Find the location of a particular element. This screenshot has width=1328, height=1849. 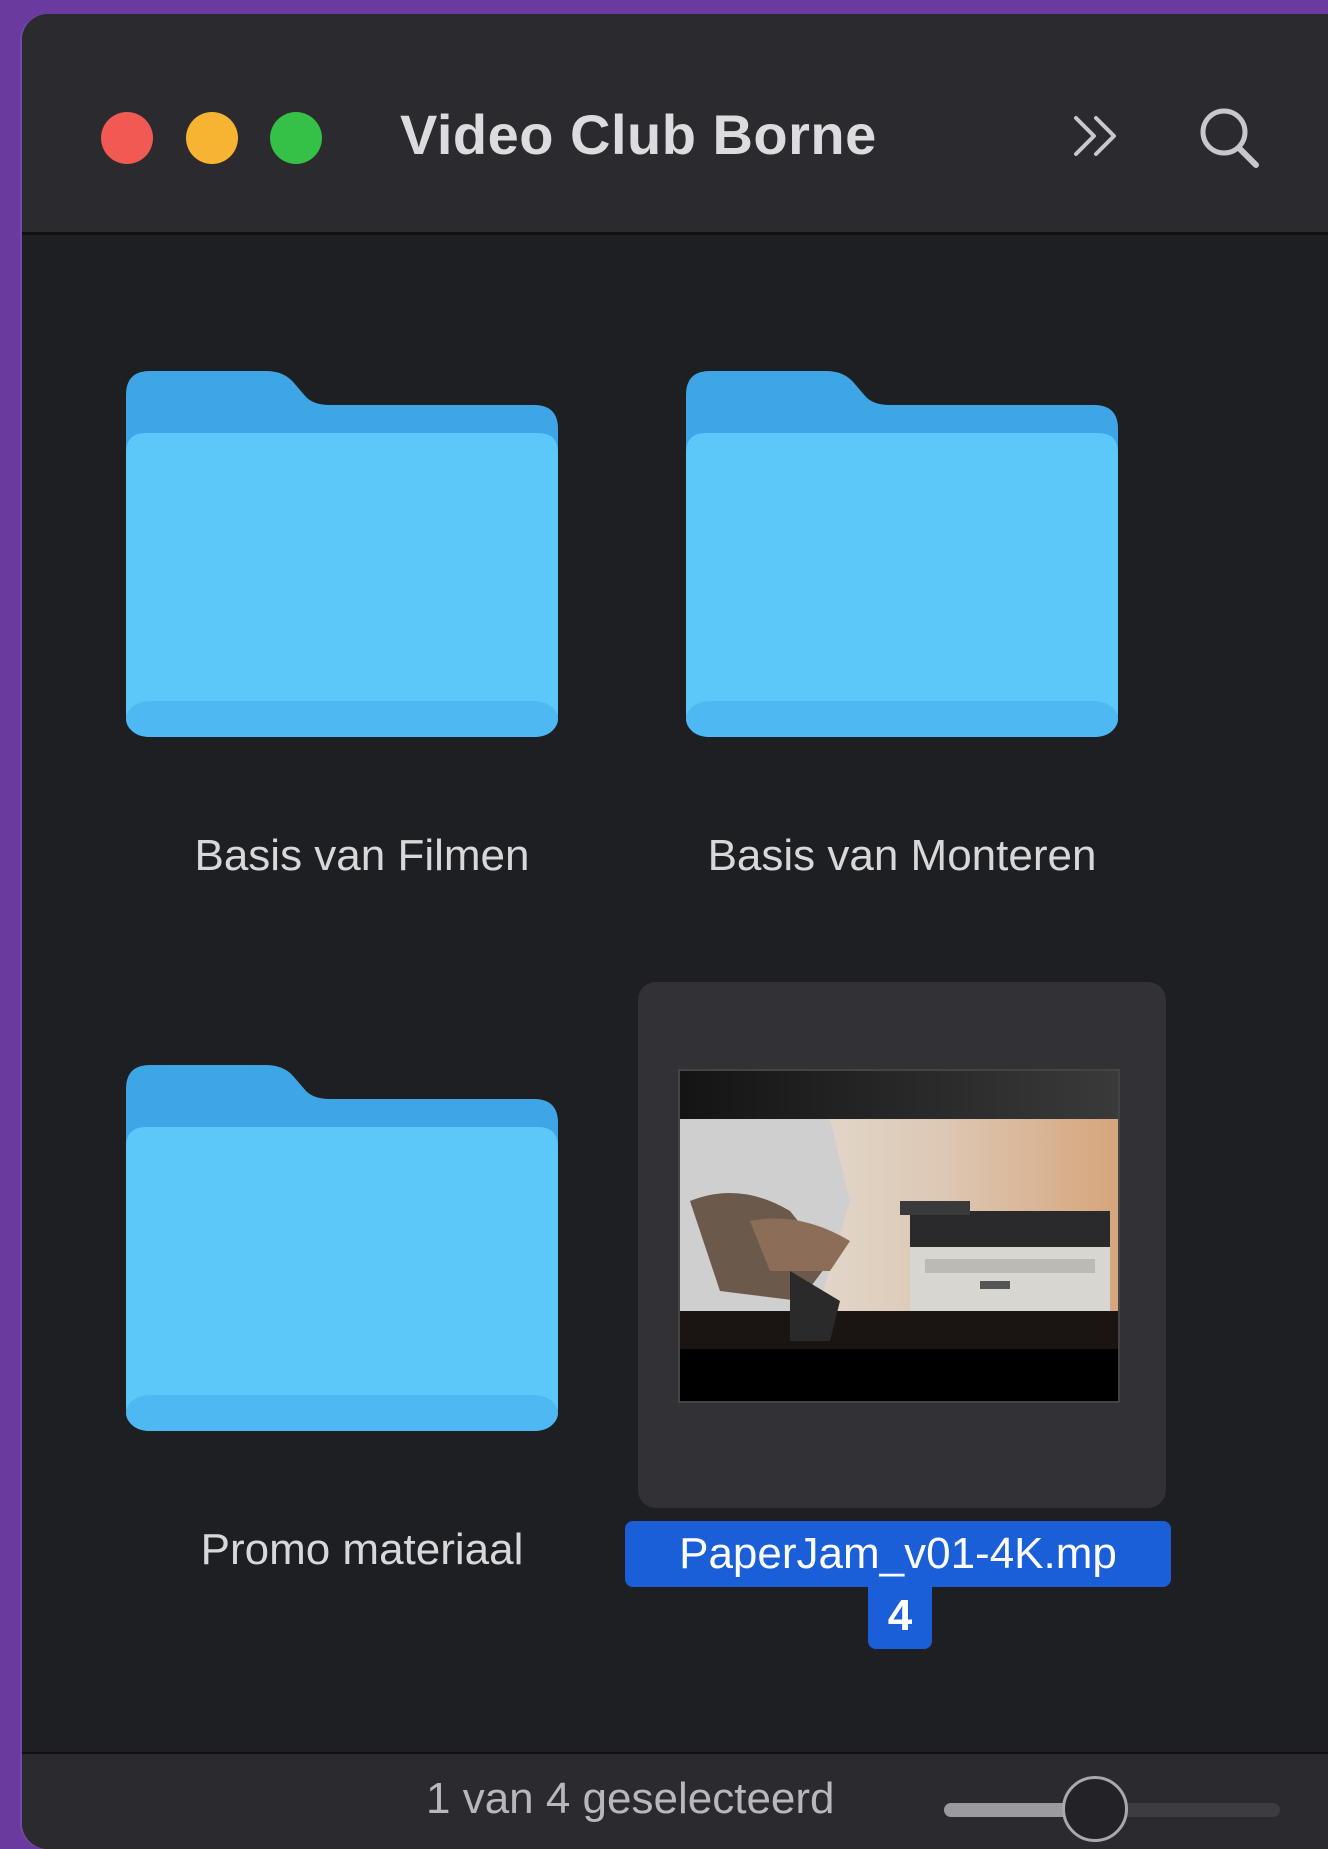

selected-item-label-wrap: 4 is located at coordinates (900, 1617).